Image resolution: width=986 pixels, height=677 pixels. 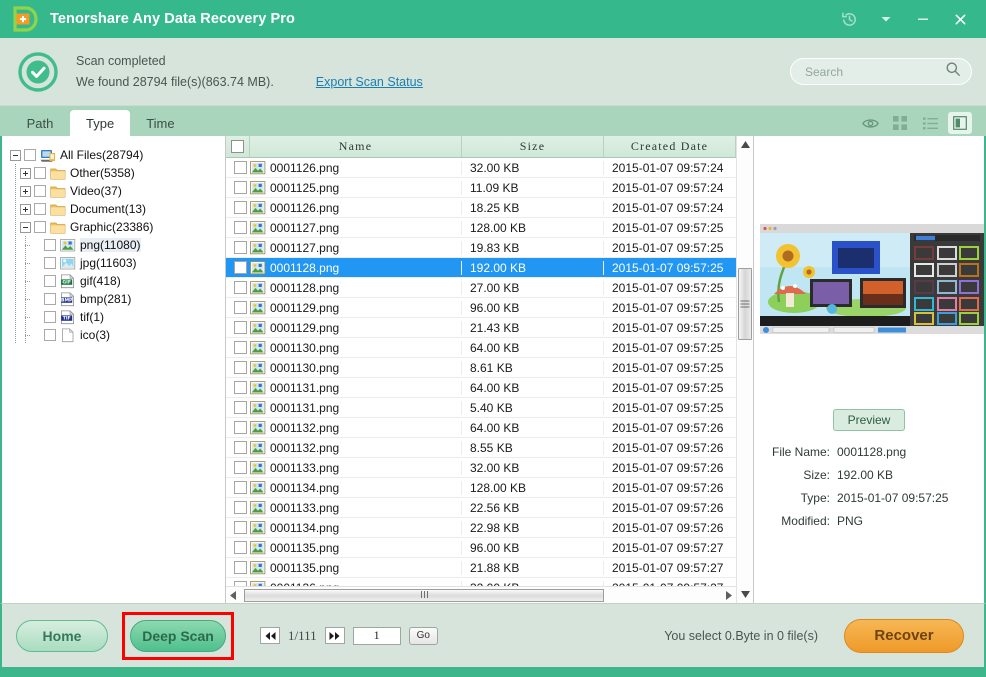 I want to click on tree-item-all-files: All Files(28794), so click(x=117, y=155).